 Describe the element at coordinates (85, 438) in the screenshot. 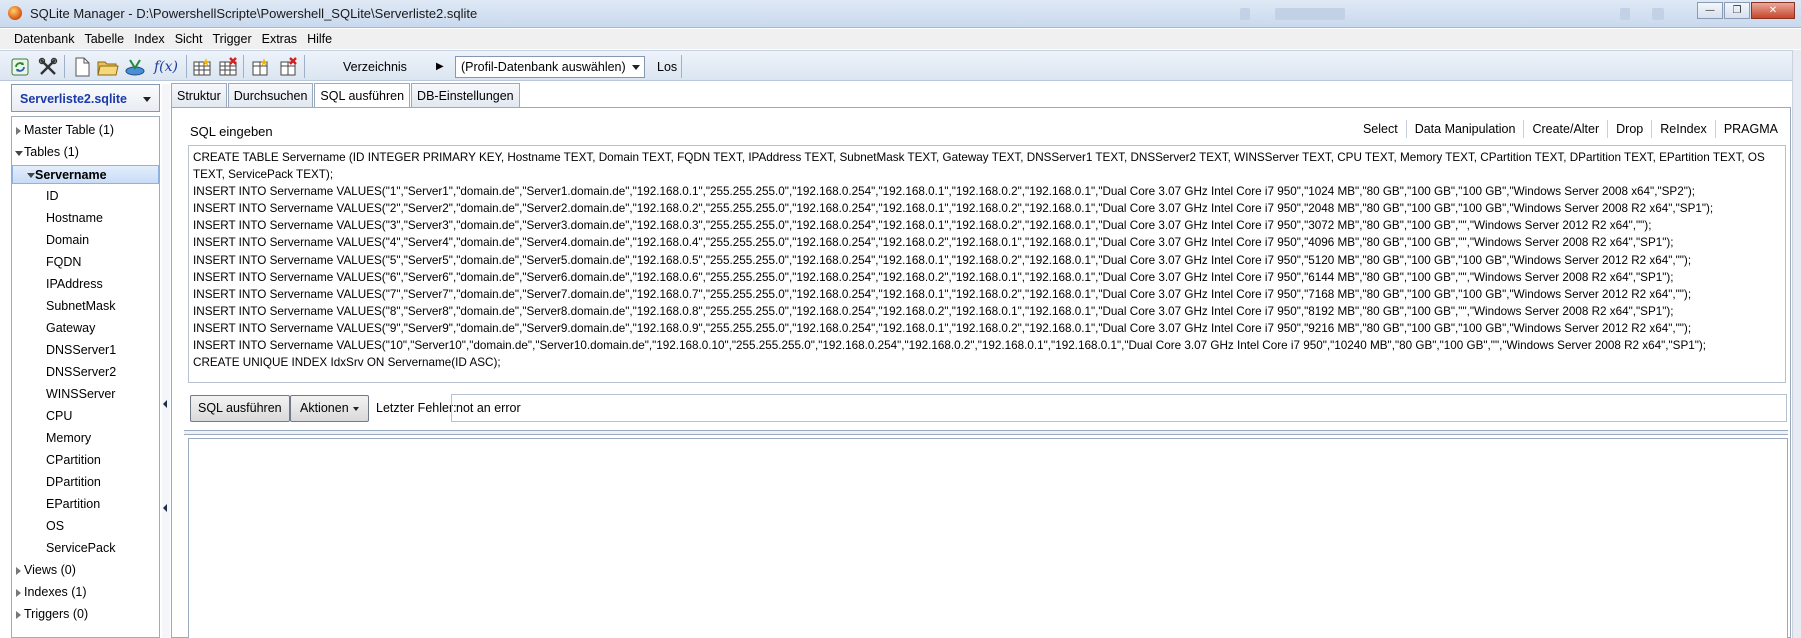

I see `tree-item-column: Memory` at that location.